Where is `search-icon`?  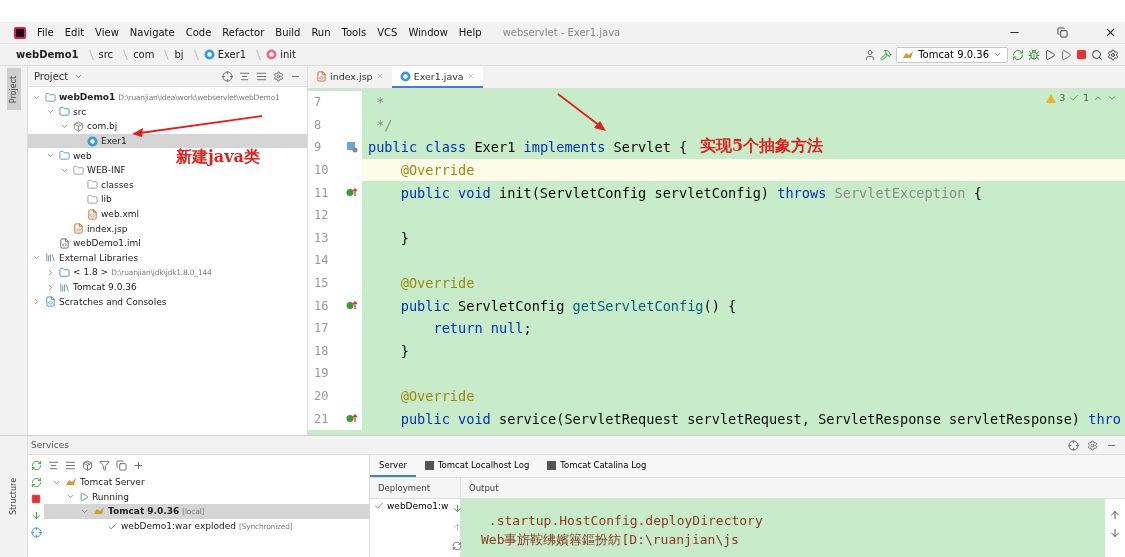 search-icon is located at coordinates (1097, 54).